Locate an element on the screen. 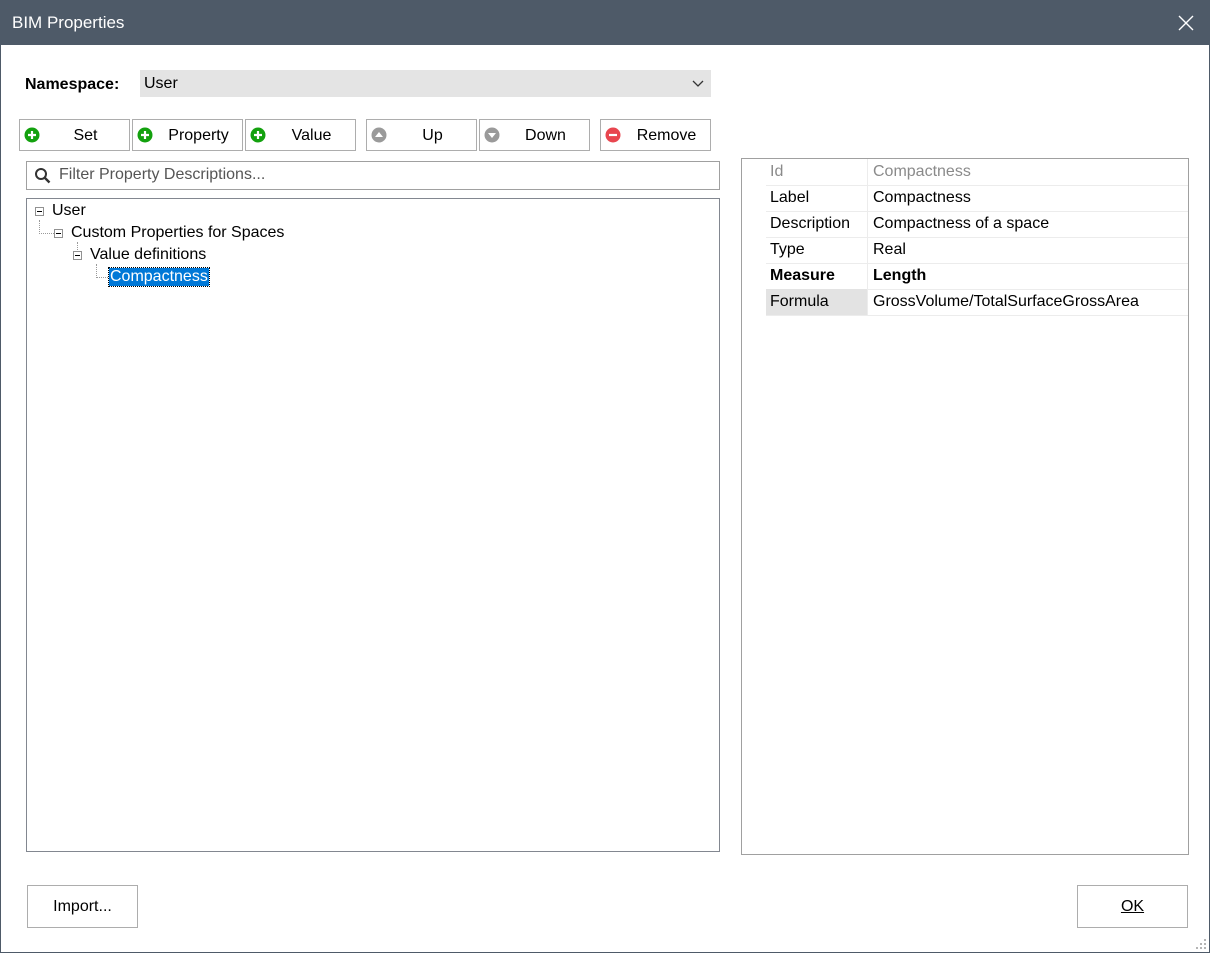 The width and height of the screenshot is (1210, 953). search-icon is located at coordinates (43, 176).